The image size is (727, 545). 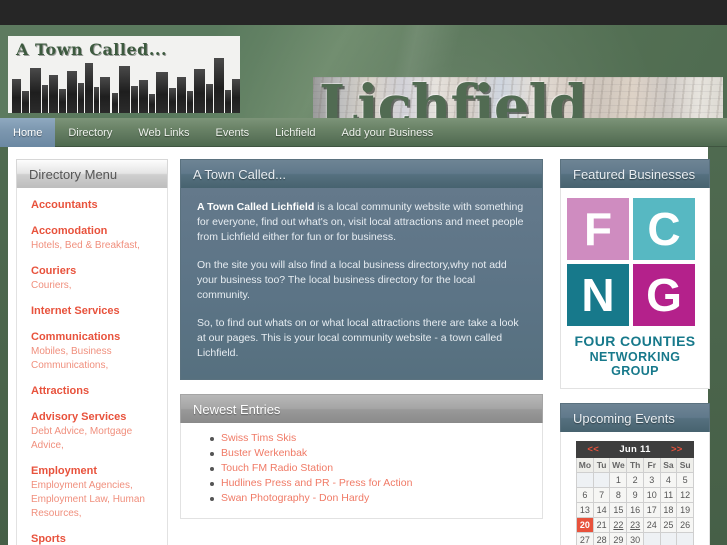 I want to click on calendar-week-row: 20 21 22 23 24 25 26, so click(x=635, y=525).